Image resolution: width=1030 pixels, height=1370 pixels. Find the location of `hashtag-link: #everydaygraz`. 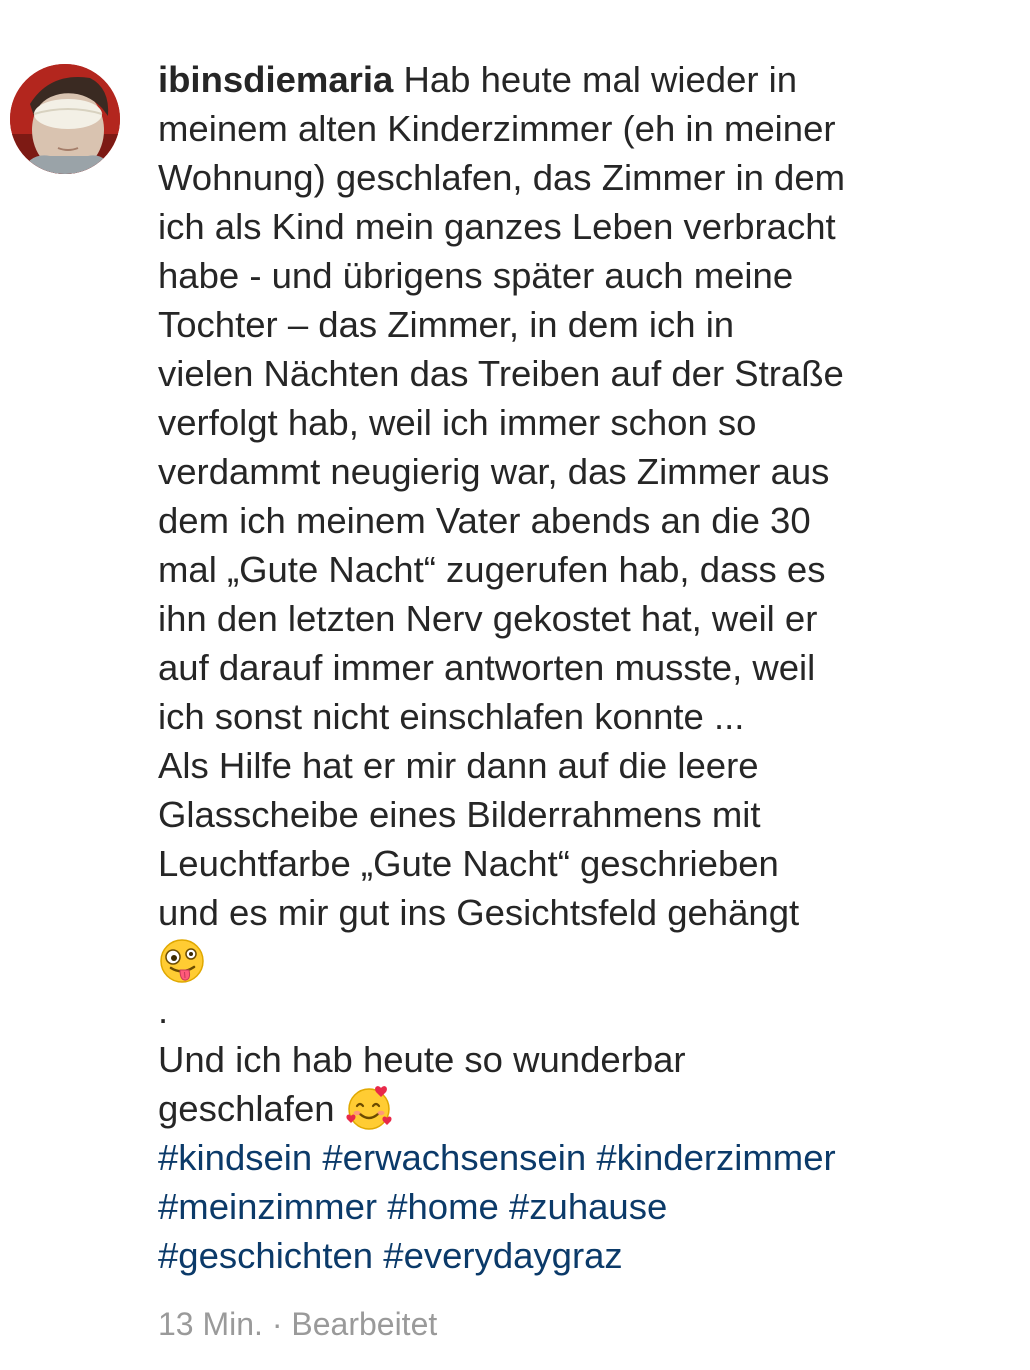

hashtag-link: #everydaygraz is located at coordinates (502, 1255).